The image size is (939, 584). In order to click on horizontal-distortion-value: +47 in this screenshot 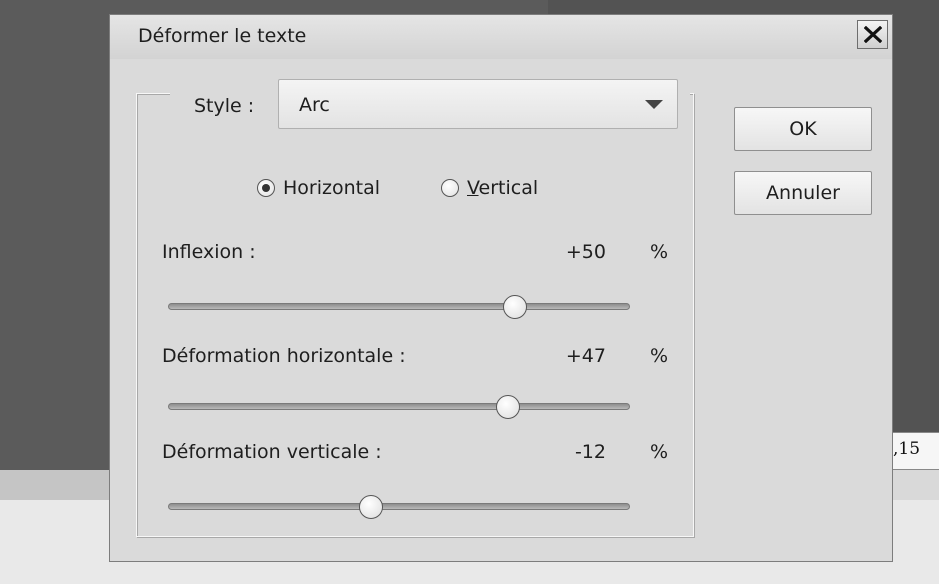, I will do `click(576, 356)`.